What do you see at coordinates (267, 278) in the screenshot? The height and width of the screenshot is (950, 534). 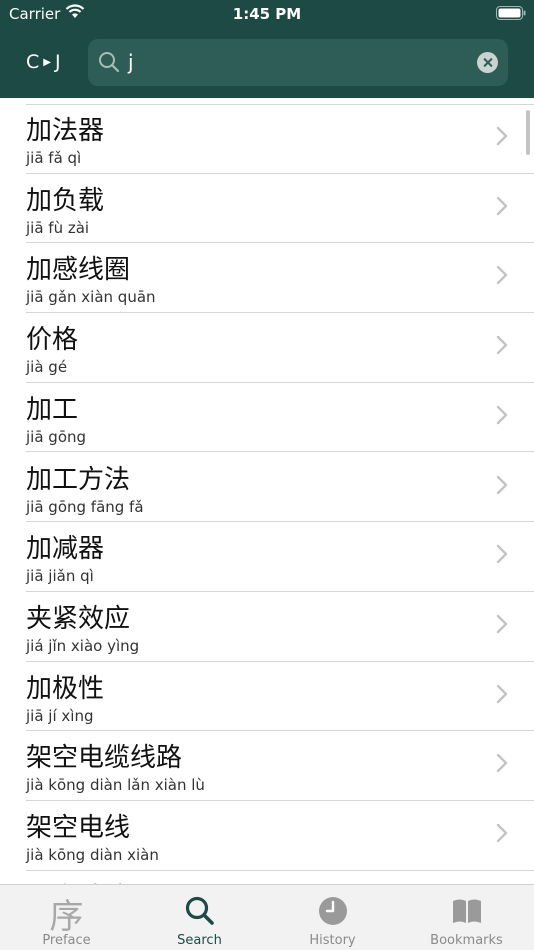 I see `list-item: 加感线圈 jiā gǎn xiàn quān` at bounding box center [267, 278].